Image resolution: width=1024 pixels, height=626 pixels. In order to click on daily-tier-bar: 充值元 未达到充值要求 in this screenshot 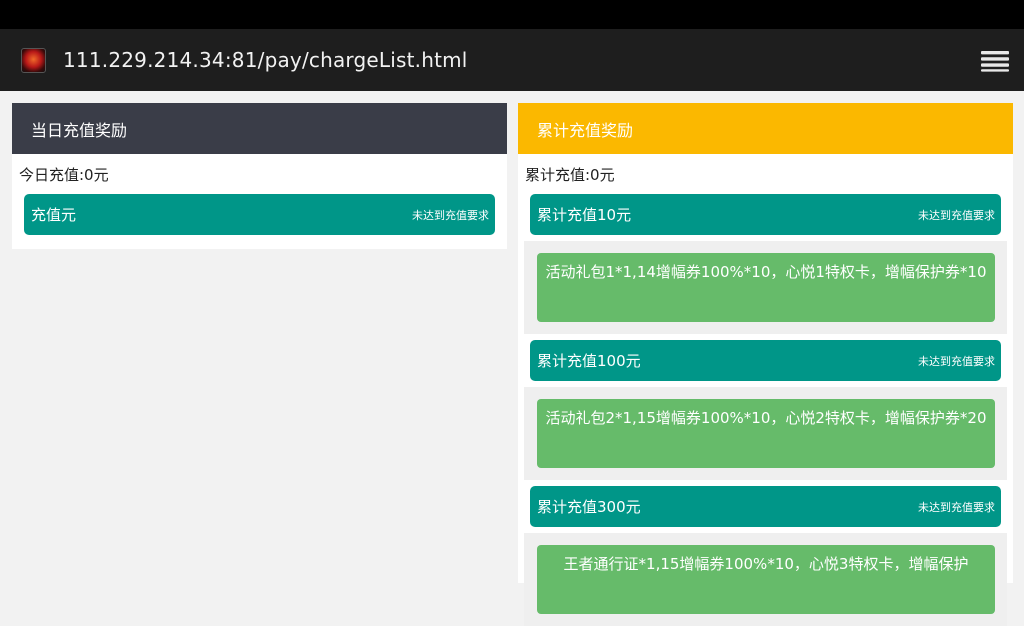, I will do `click(259, 214)`.